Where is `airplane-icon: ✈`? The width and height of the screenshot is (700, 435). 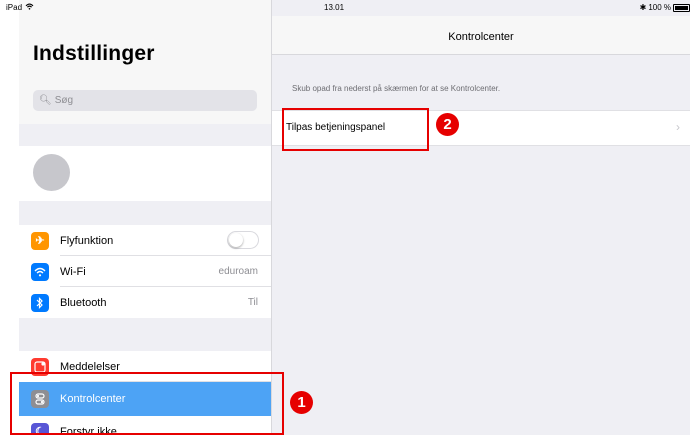
airplane-icon: ✈ is located at coordinates (40, 240).